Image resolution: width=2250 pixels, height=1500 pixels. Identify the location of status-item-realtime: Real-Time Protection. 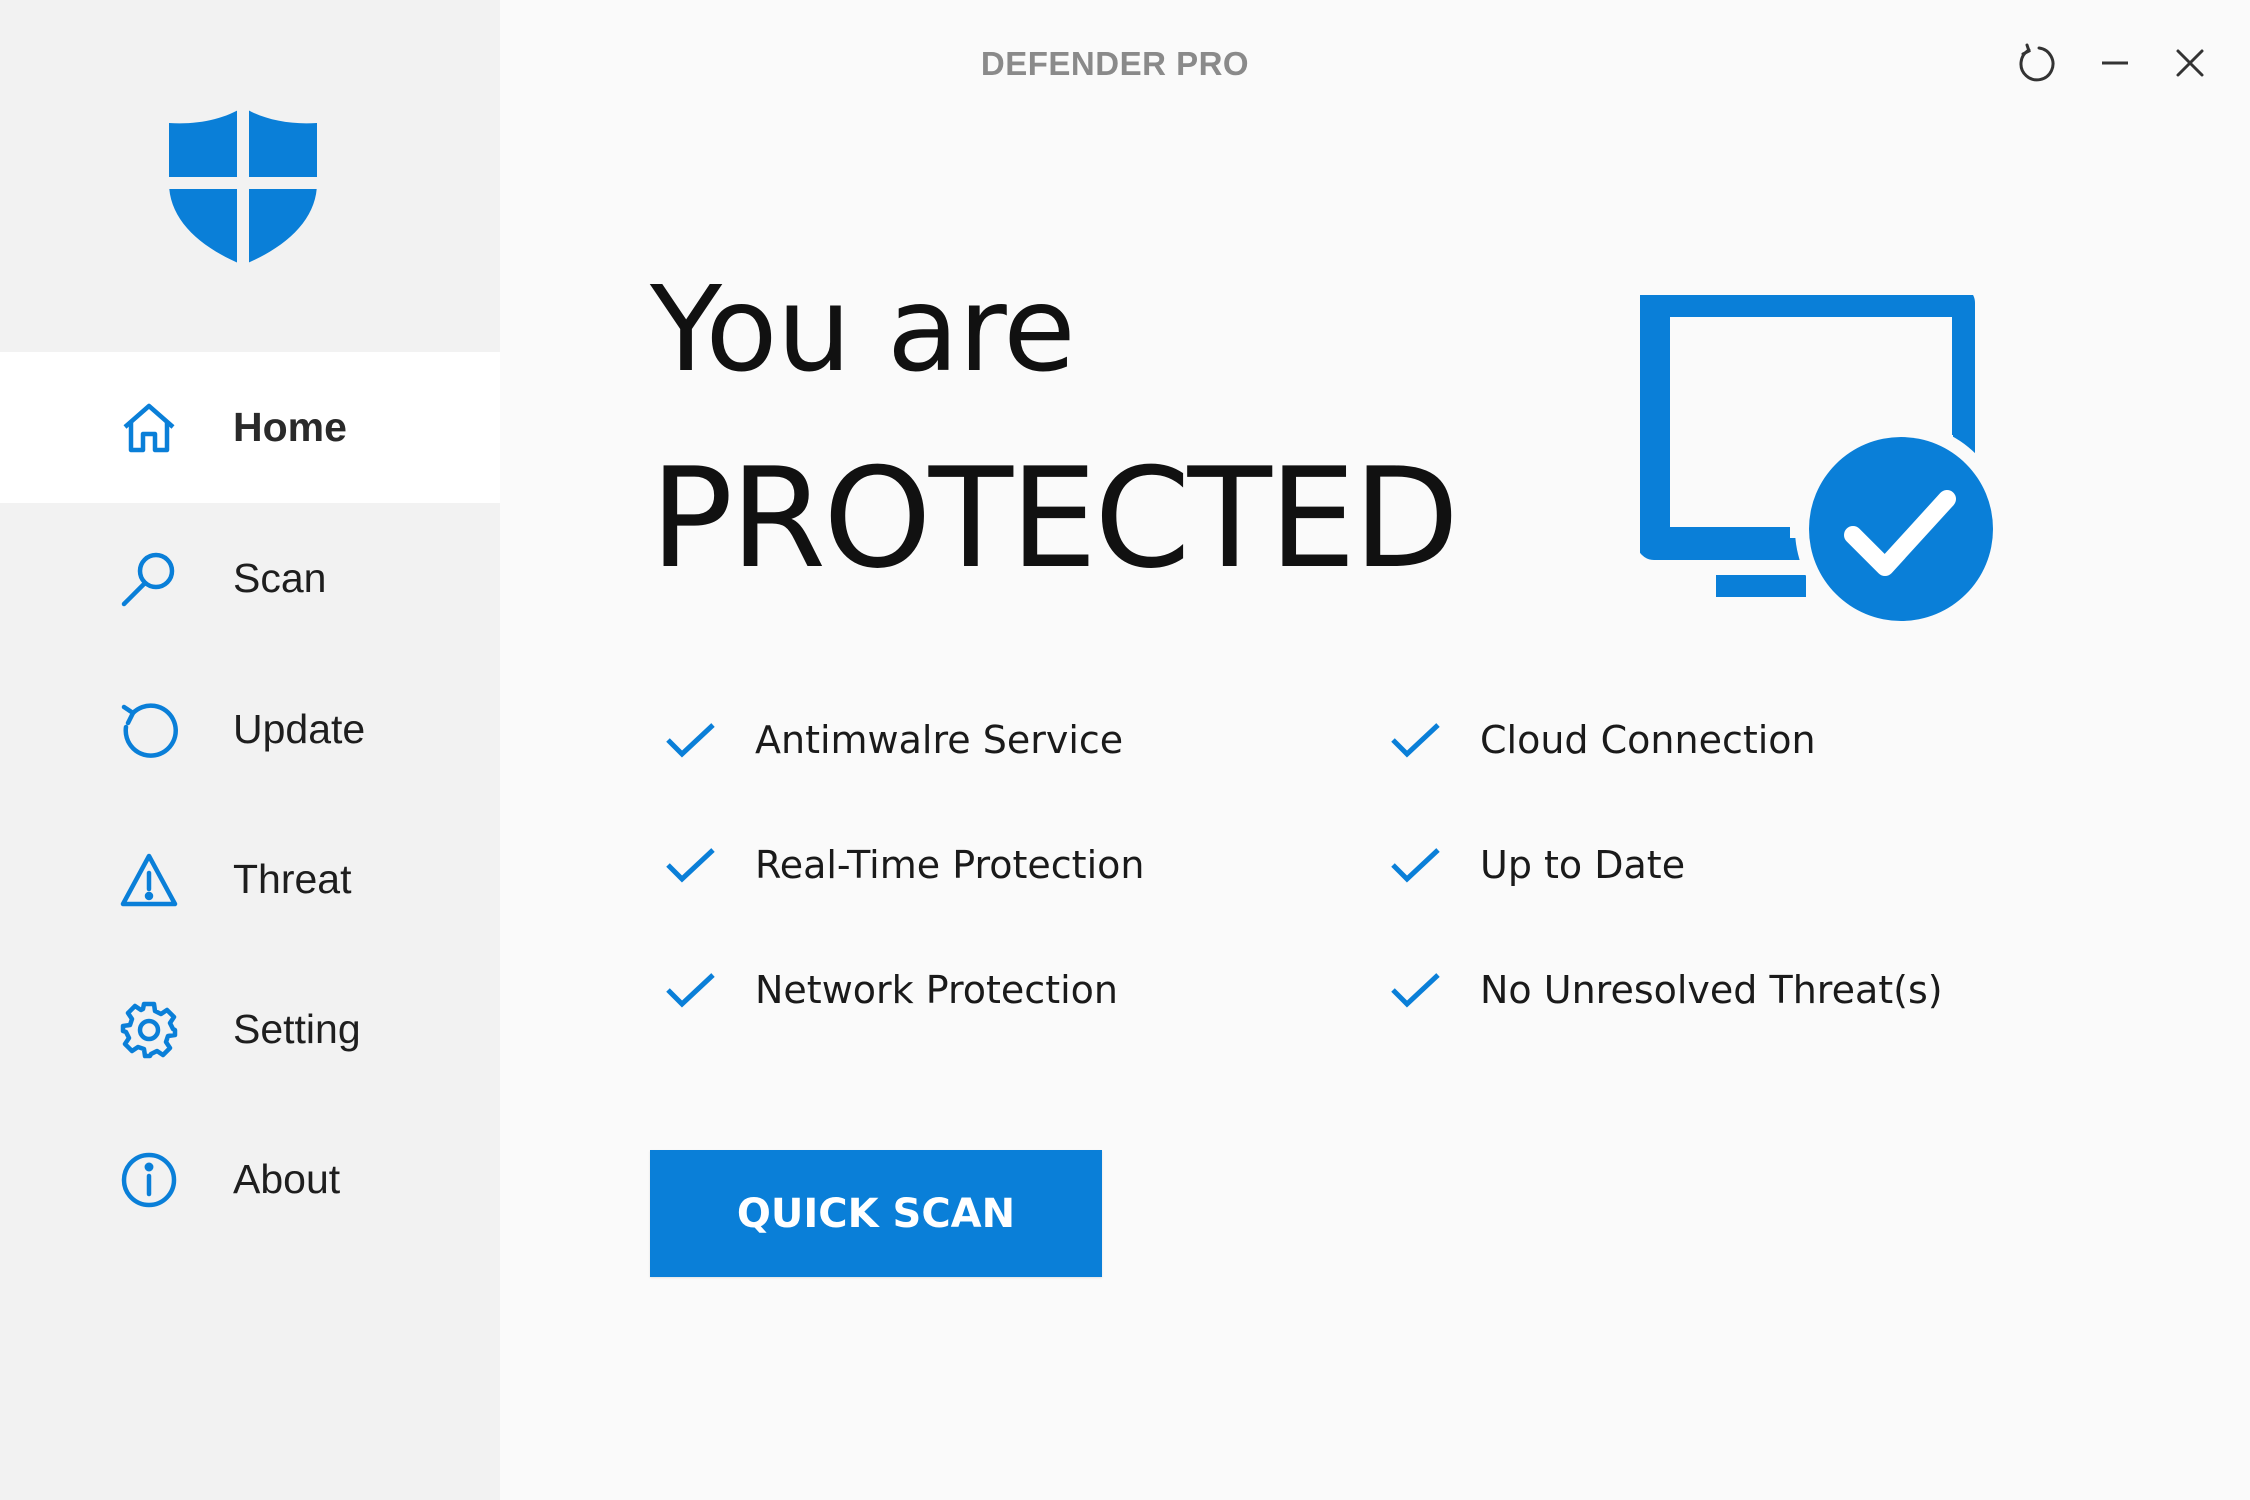
(904, 865).